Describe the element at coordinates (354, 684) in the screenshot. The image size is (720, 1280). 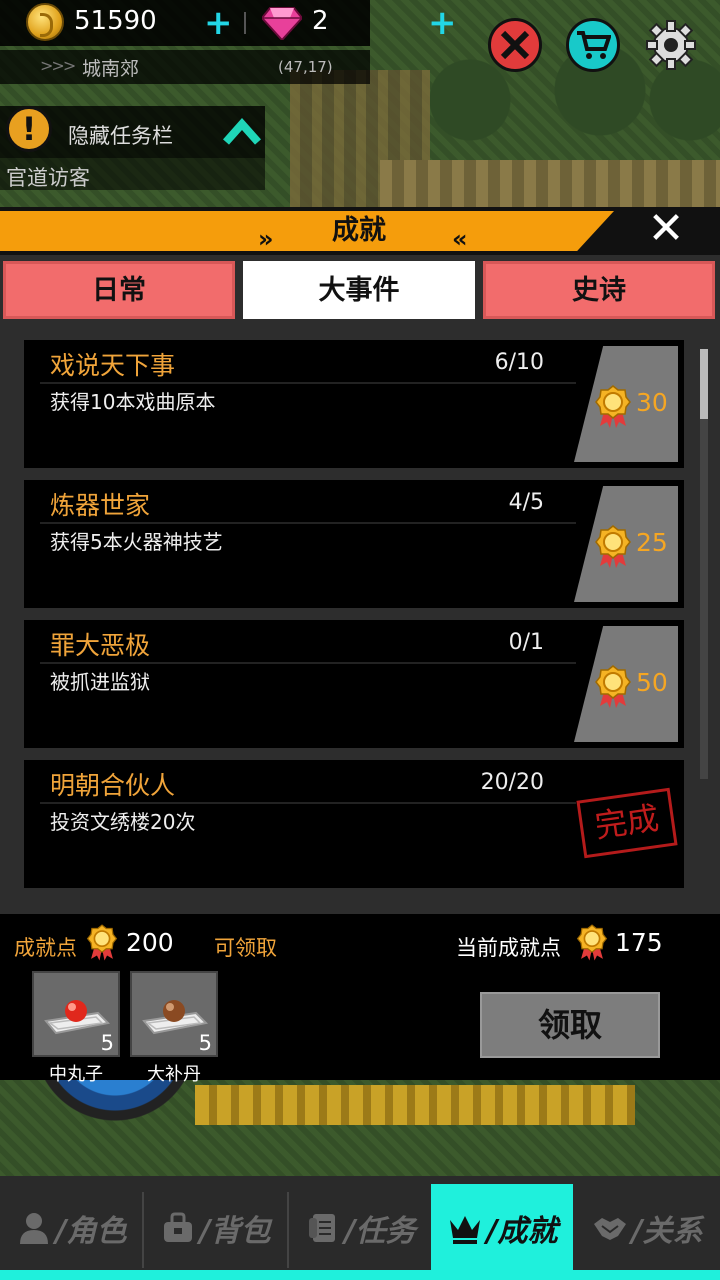
I see `achievement-card: 罪大恶极 0/1 被抓进监狱 50` at that location.